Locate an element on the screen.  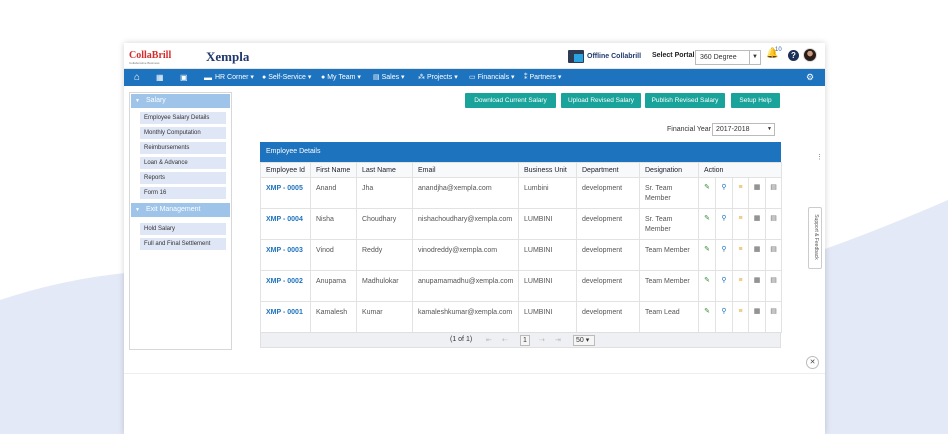
employee-id-link: XMP - 0004 is located at coordinates (285, 224).